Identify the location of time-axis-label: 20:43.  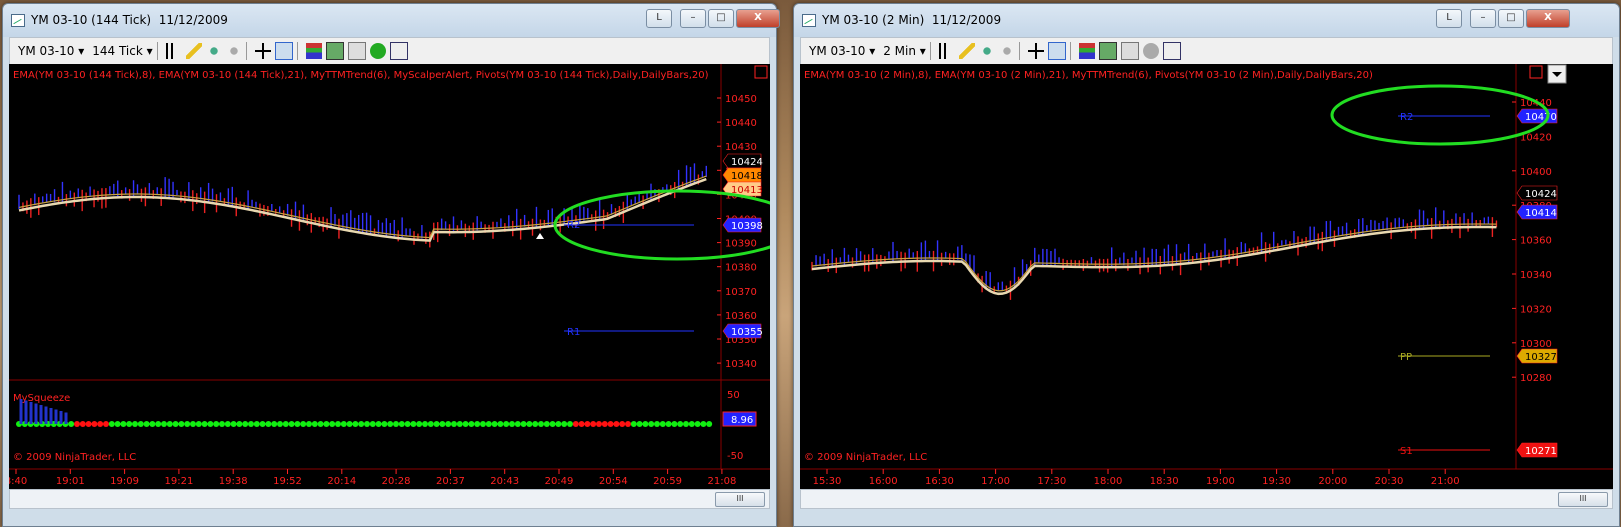
(504, 481).